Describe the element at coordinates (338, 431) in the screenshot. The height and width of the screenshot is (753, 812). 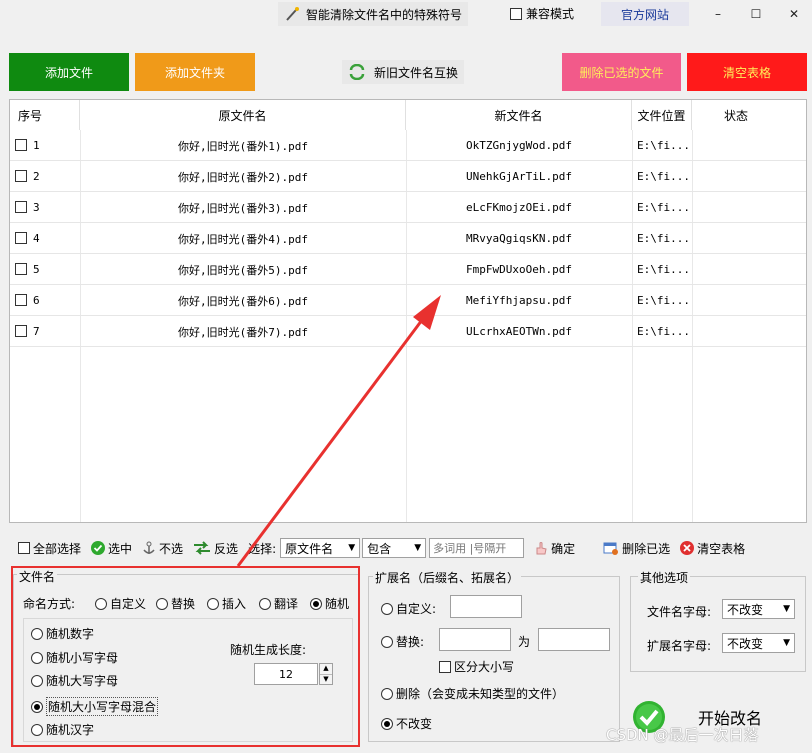
I see `annotation-arrow-icon` at that location.